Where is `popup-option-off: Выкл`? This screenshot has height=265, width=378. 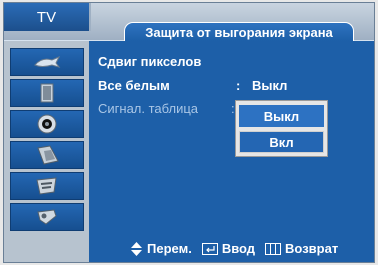
popup-option-off: Выкл is located at coordinates (281, 116).